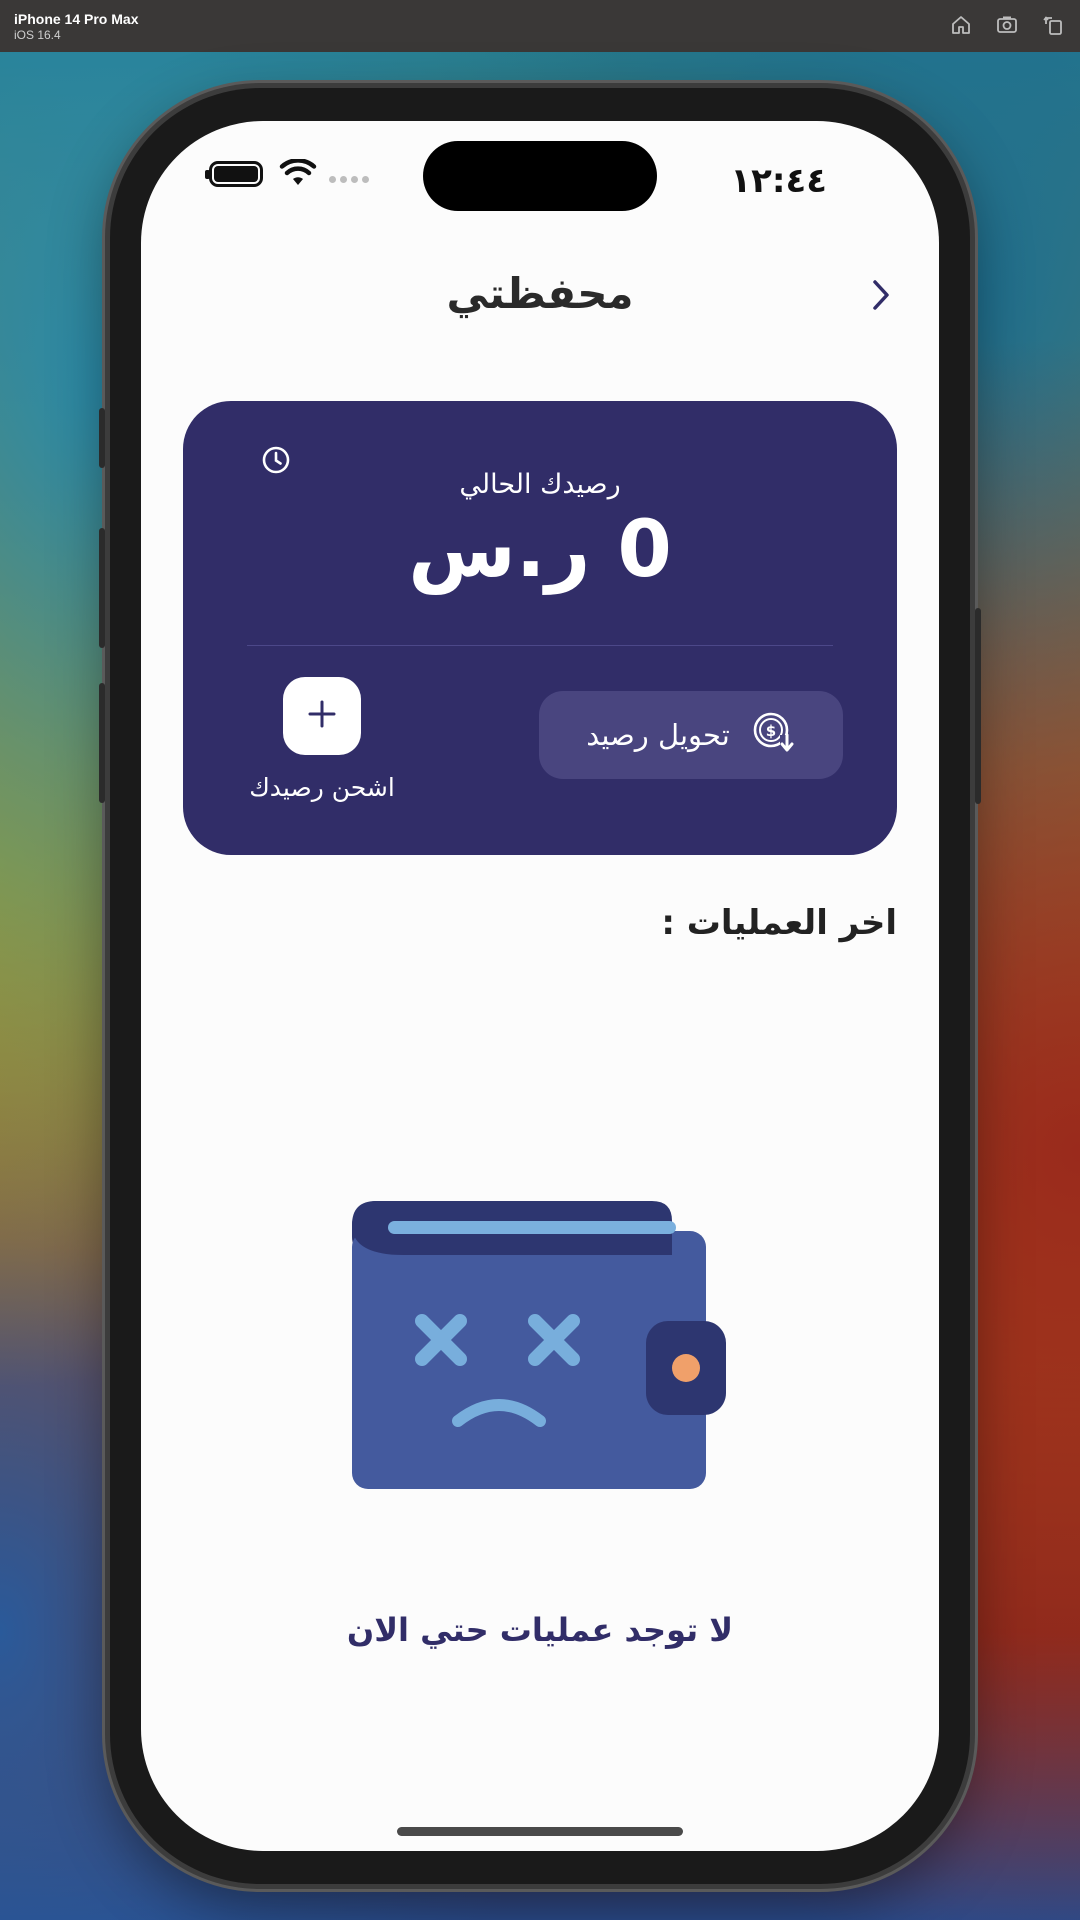  Describe the element at coordinates (102, 588) in the screenshot. I see `volume-up-button` at that location.